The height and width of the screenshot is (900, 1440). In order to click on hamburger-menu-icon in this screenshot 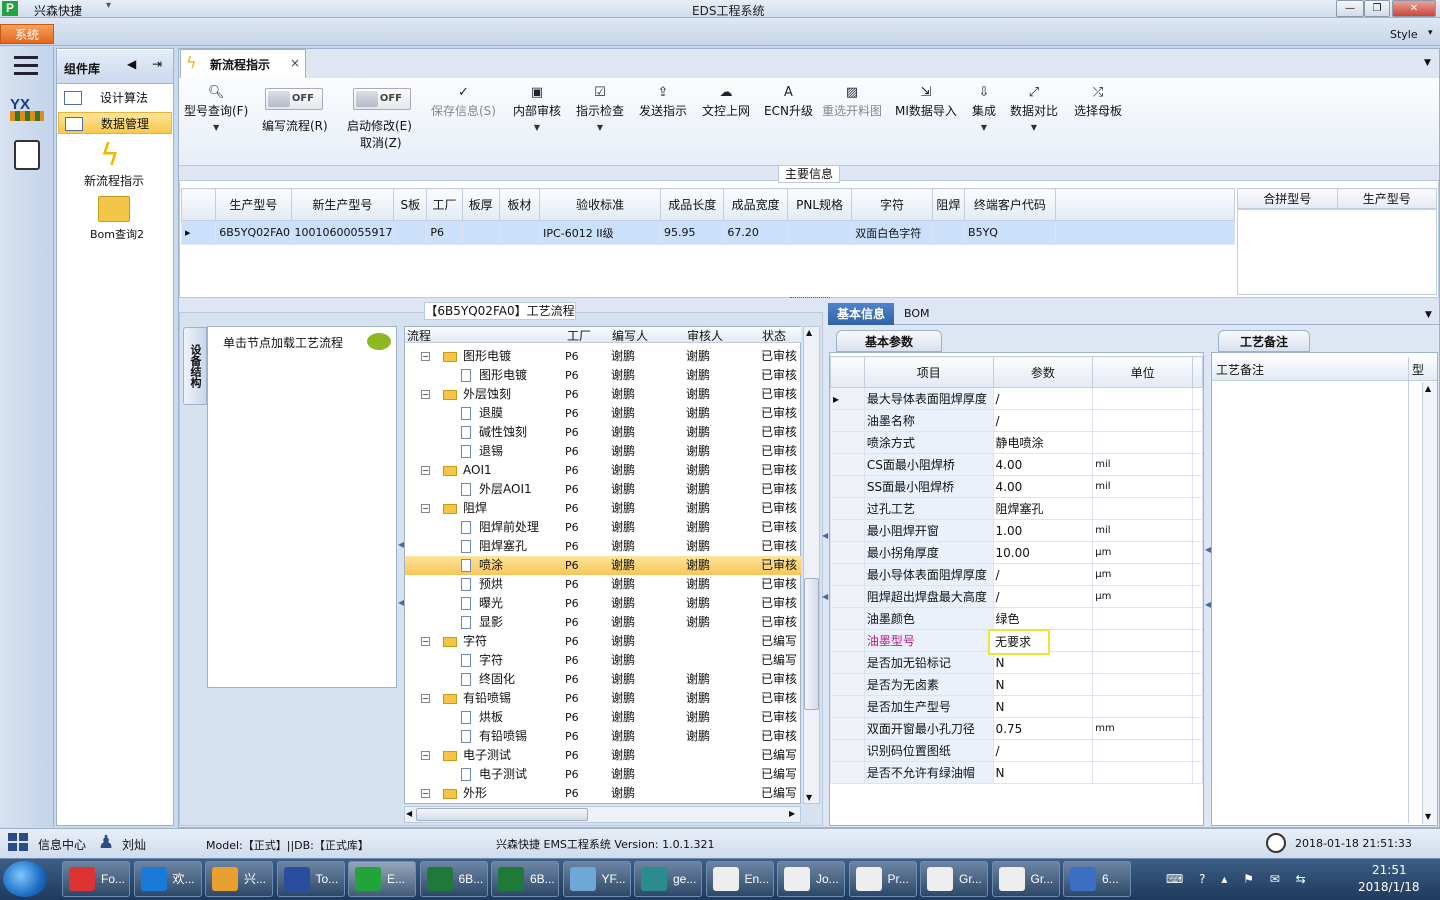, I will do `click(26, 66)`.